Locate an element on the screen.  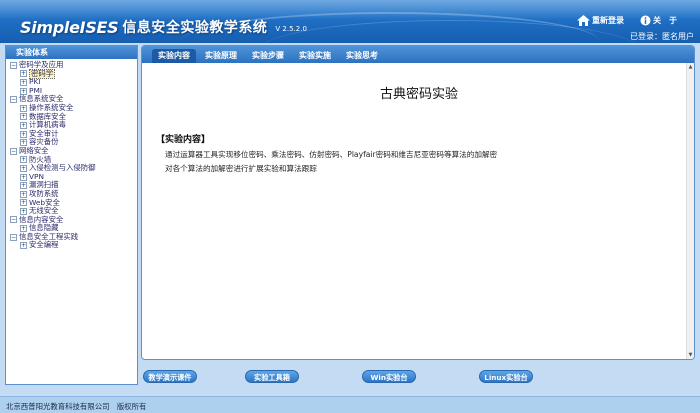
linux-lab-button: Linux实验台 is located at coordinates (506, 376).